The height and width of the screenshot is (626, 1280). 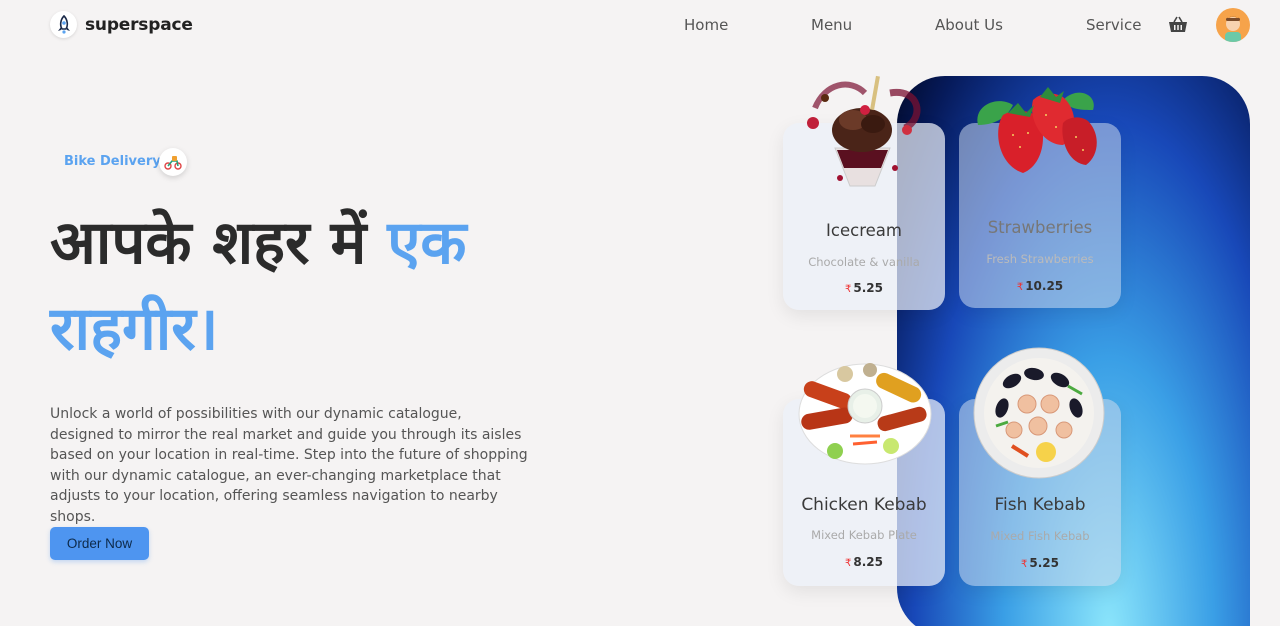 I want to click on rocket-logo-icon, so click(x=63, y=24).